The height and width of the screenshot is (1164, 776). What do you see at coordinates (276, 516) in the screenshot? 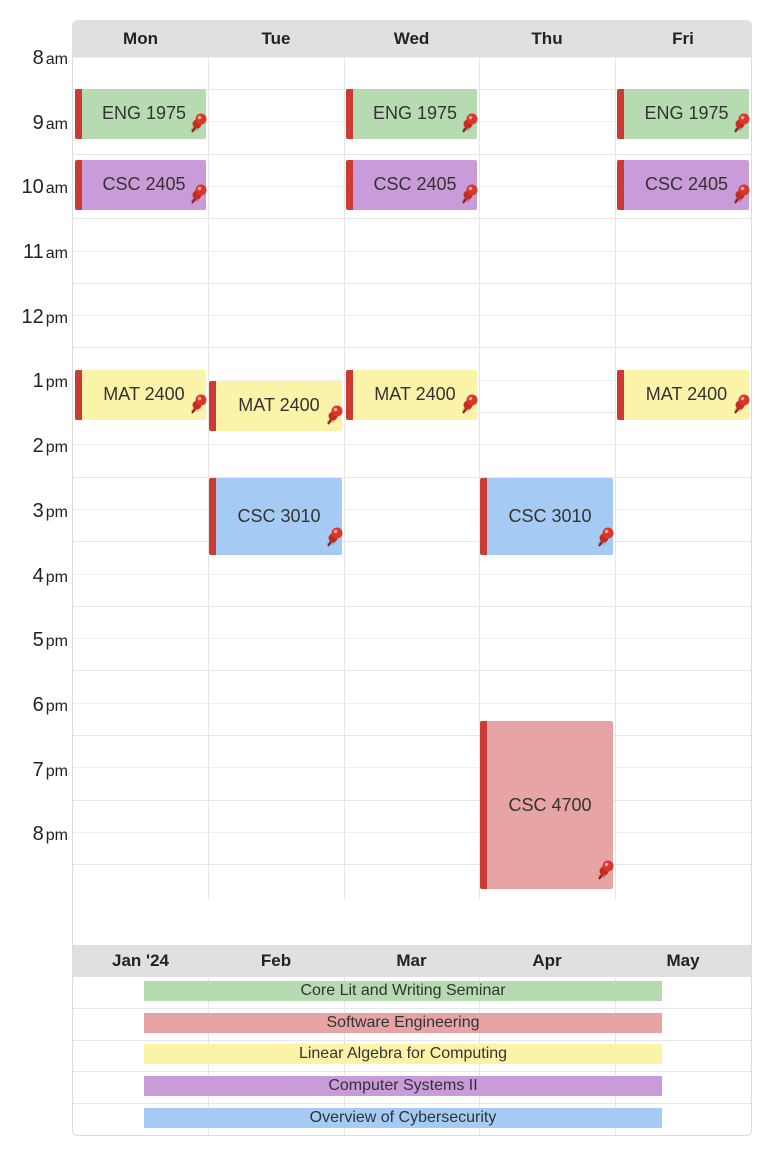
I see `event-csc-3010-tue: CSC 3010` at bounding box center [276, 516].